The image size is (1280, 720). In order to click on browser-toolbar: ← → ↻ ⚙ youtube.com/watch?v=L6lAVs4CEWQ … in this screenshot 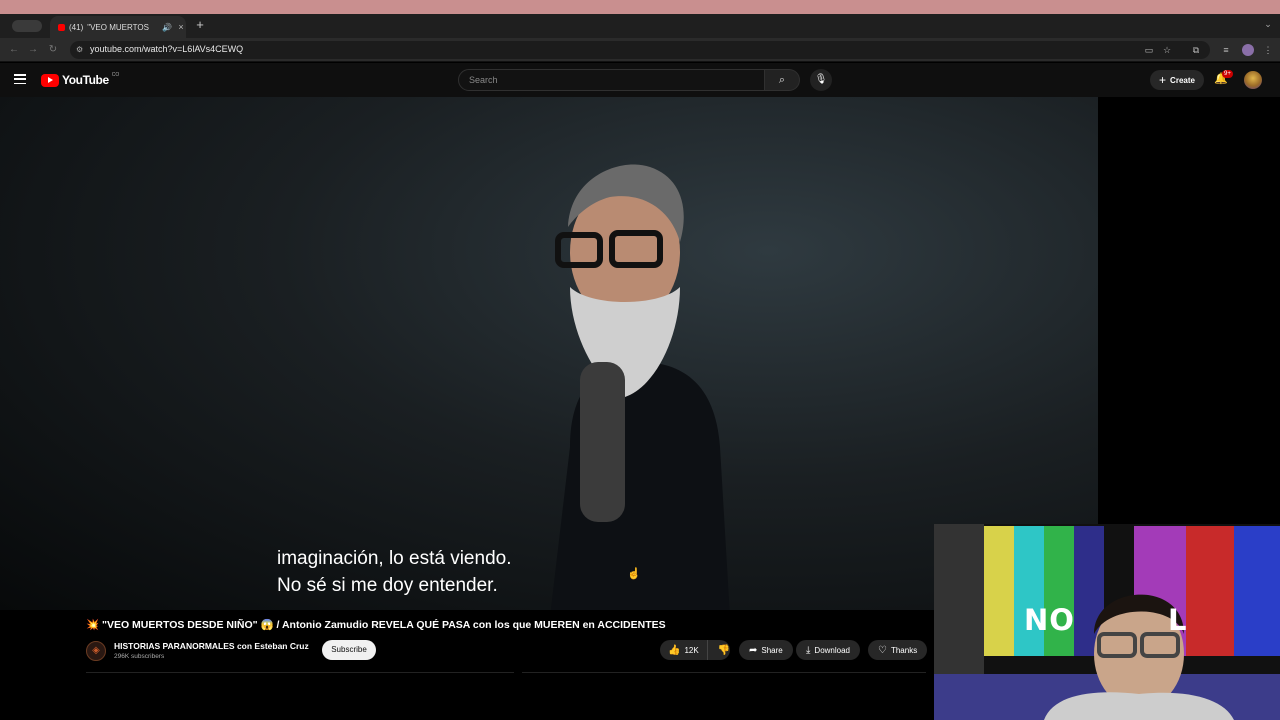, I will do `click(640, 50)`.